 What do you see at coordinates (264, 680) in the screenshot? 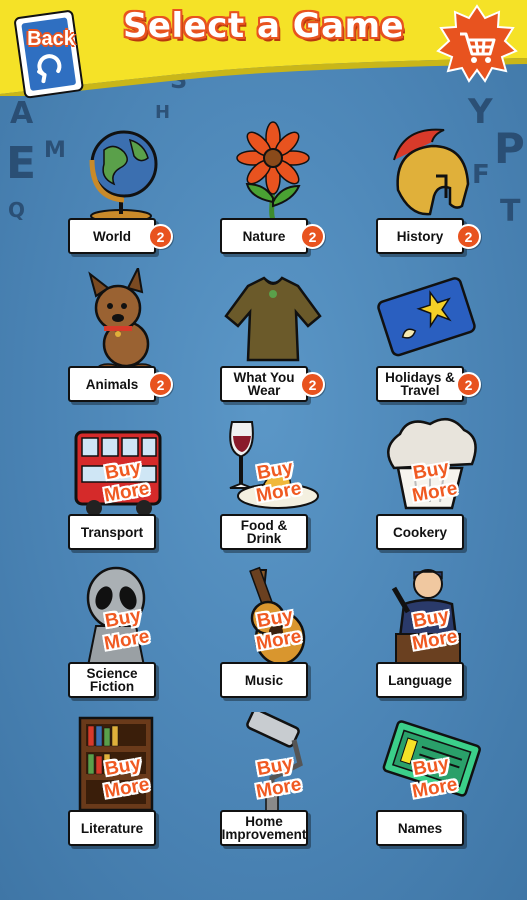
I see `game-label: Music` at bounding box center [264, 680].